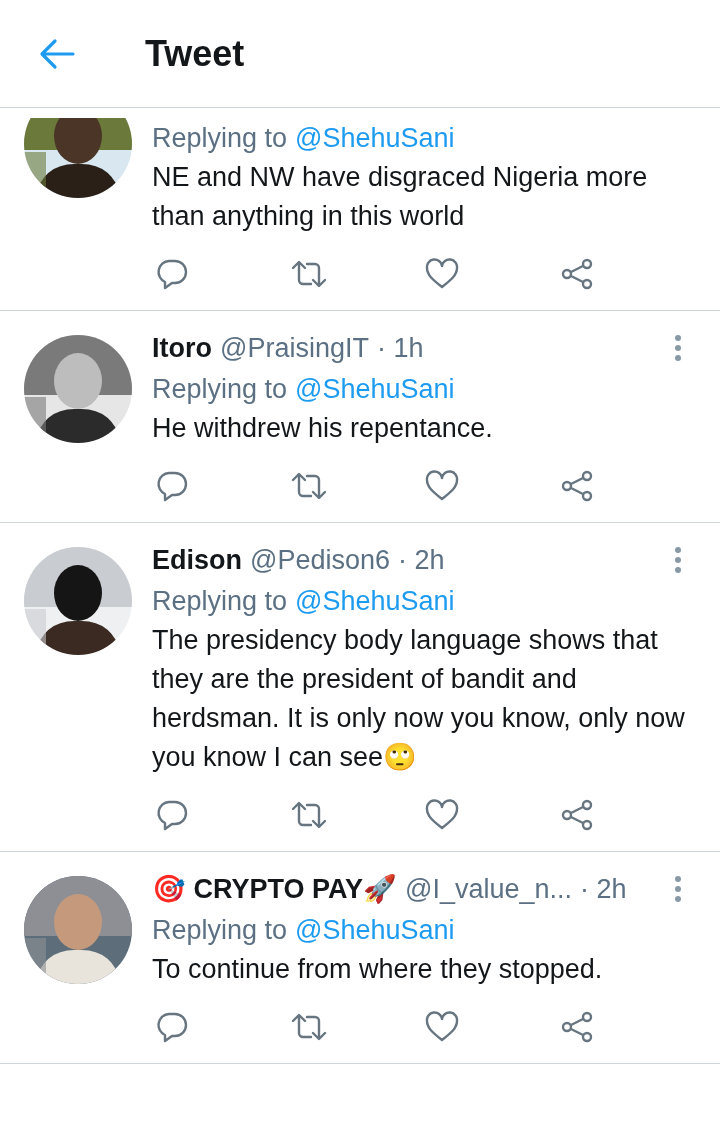 The width and height of the screenshot is (720, 1131). I want to click on tweet-text: The presidency body language shows that they are the president of bandit and herdsman. It is only now you know, only now you know I can see🙄, so click(419, 699).